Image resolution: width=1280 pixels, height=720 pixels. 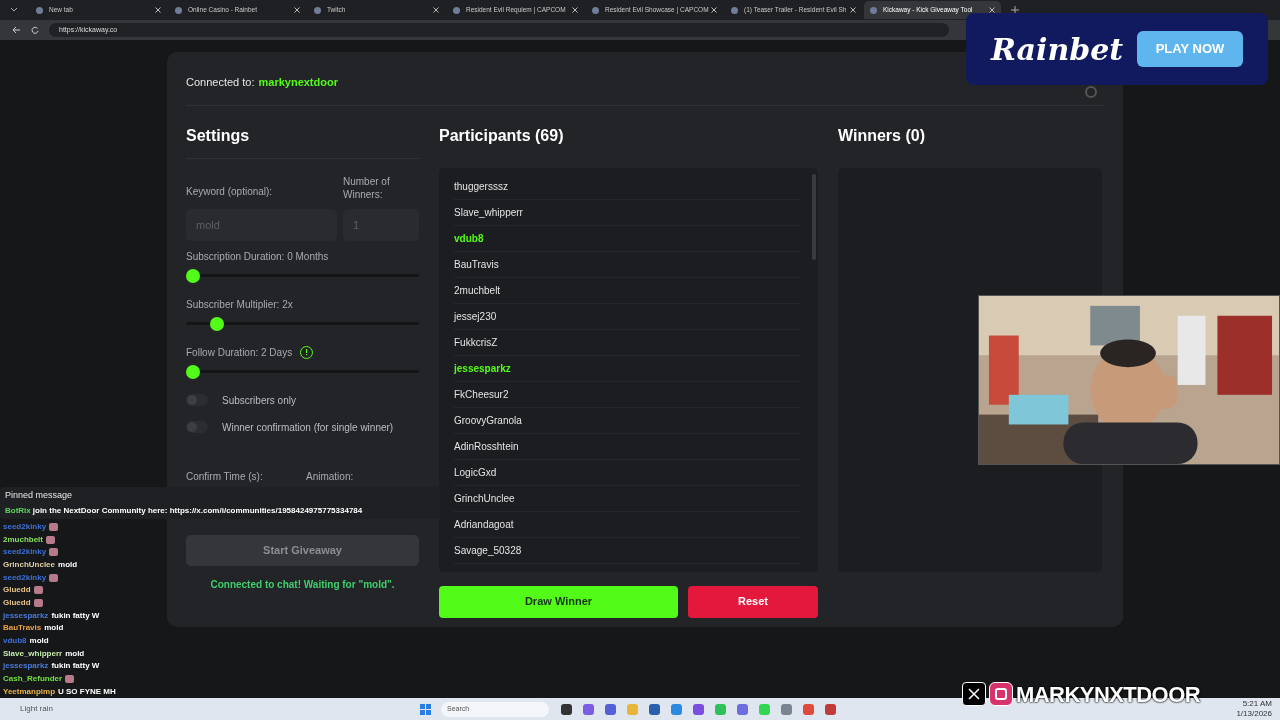 I want to click on ad-logo: Rainbet, so click(x=1057, y=49).